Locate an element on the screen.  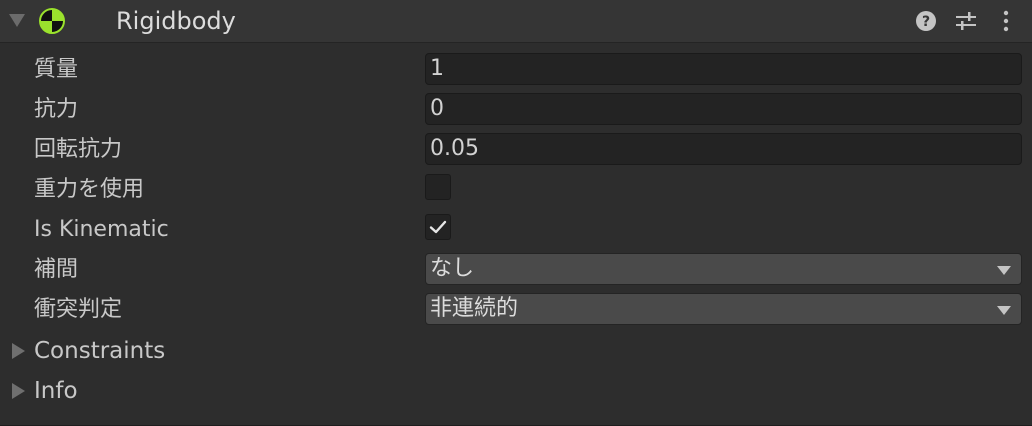
info-foldout: Info is located at coordinates (516, 391).